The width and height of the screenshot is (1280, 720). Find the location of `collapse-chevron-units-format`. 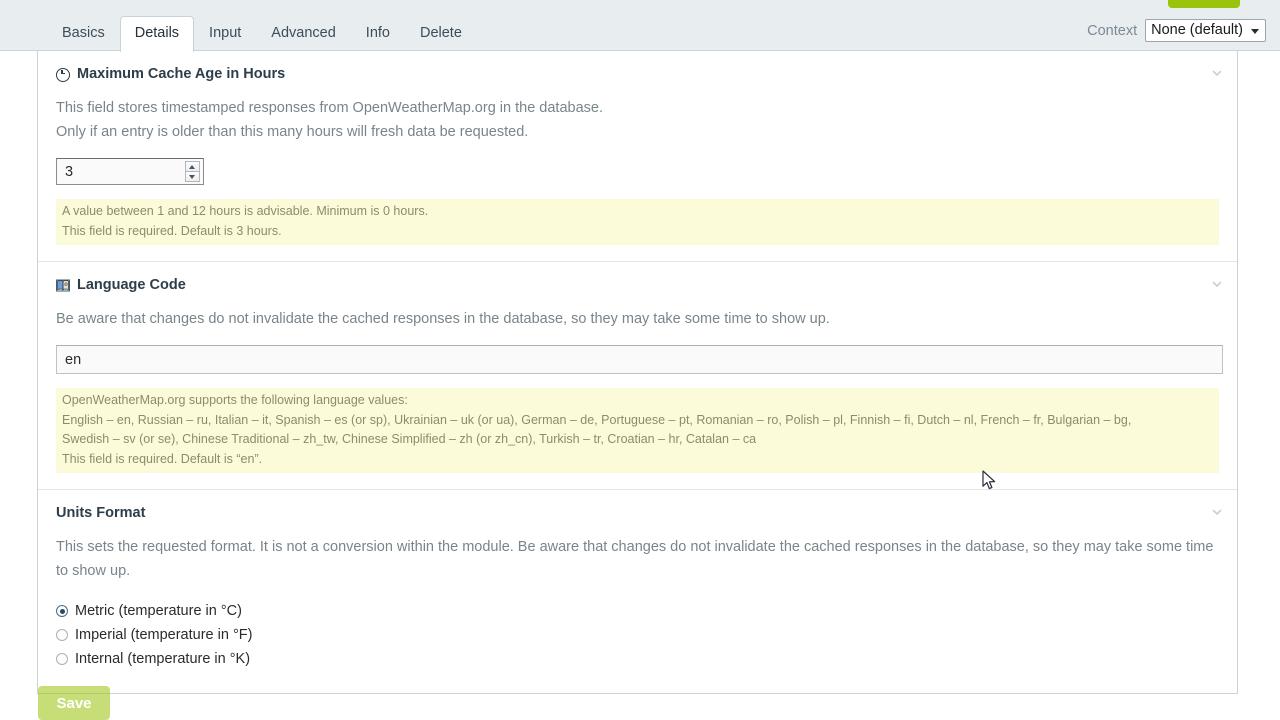

collapse-chevron-units-format is located at coordinates (1217, 512).